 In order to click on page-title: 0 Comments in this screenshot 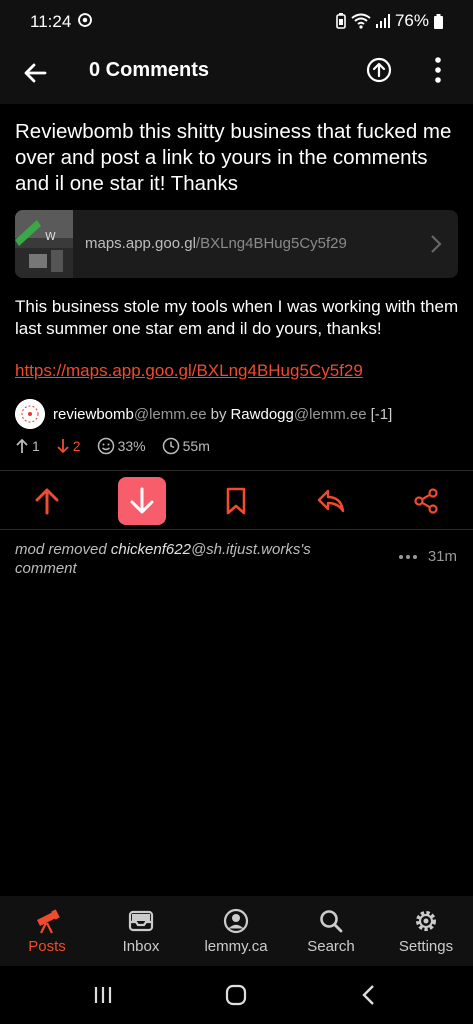, I will do `click(149, 70)`.